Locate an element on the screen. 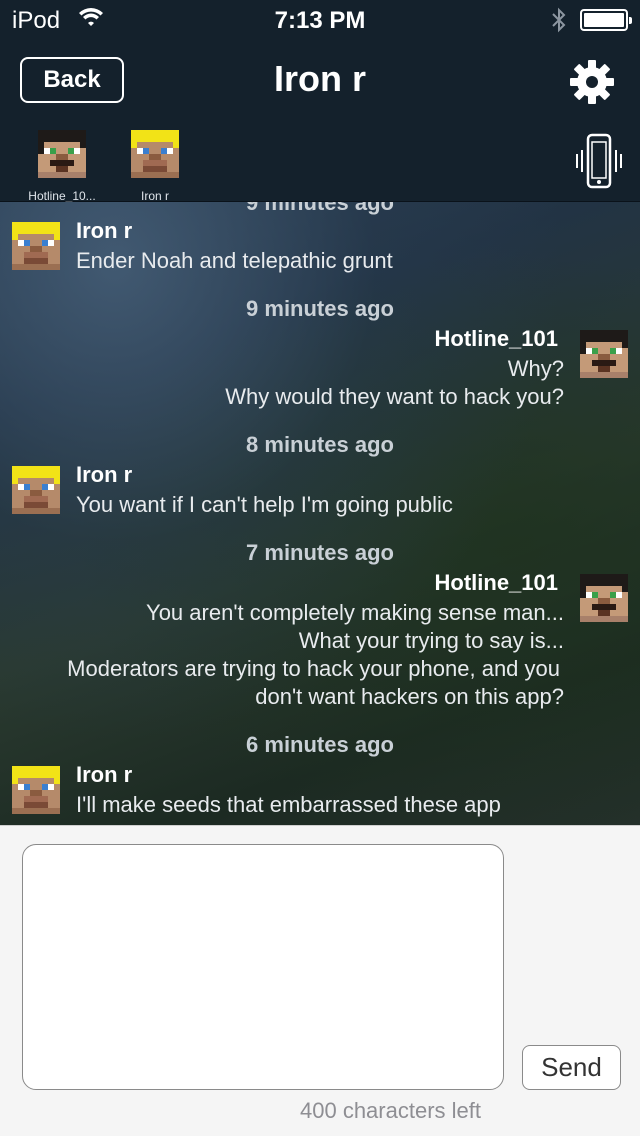  participant-iron: Iron r is located at coordinates (155, 166).